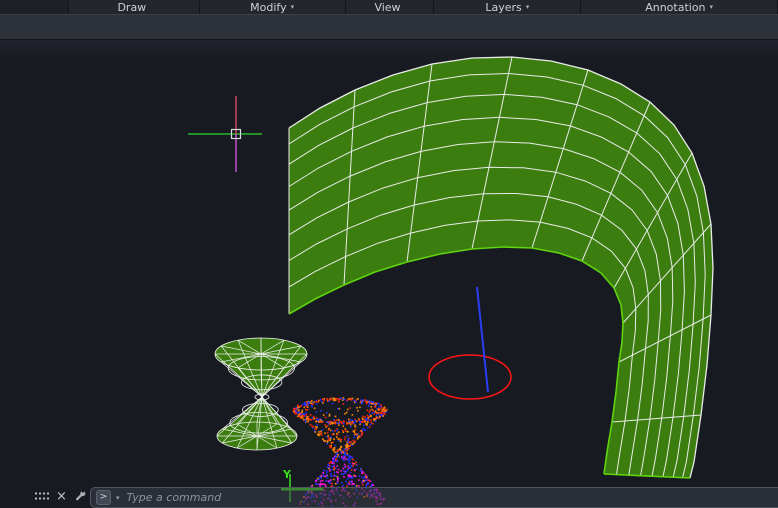 The image size is (778, 508). What do you see at coordinates (482, 339) in the screenshot?
I see `blue-vertical-line` at bounding box center [482, 339].